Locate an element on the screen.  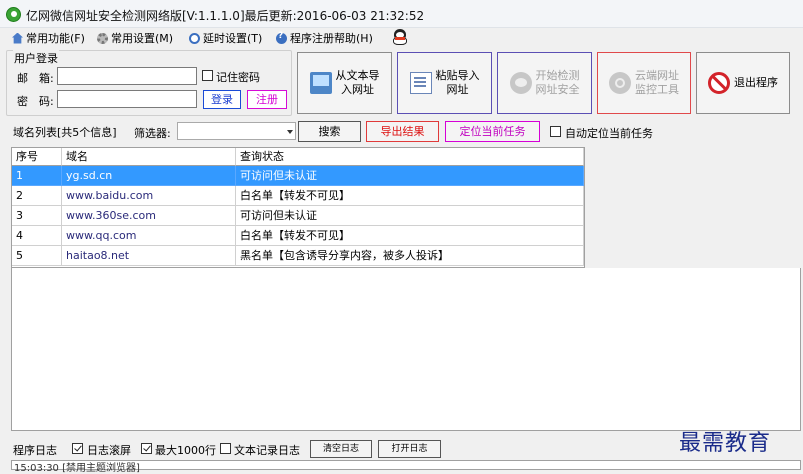
login-button: 登录 is located at coordinates (222, 99).